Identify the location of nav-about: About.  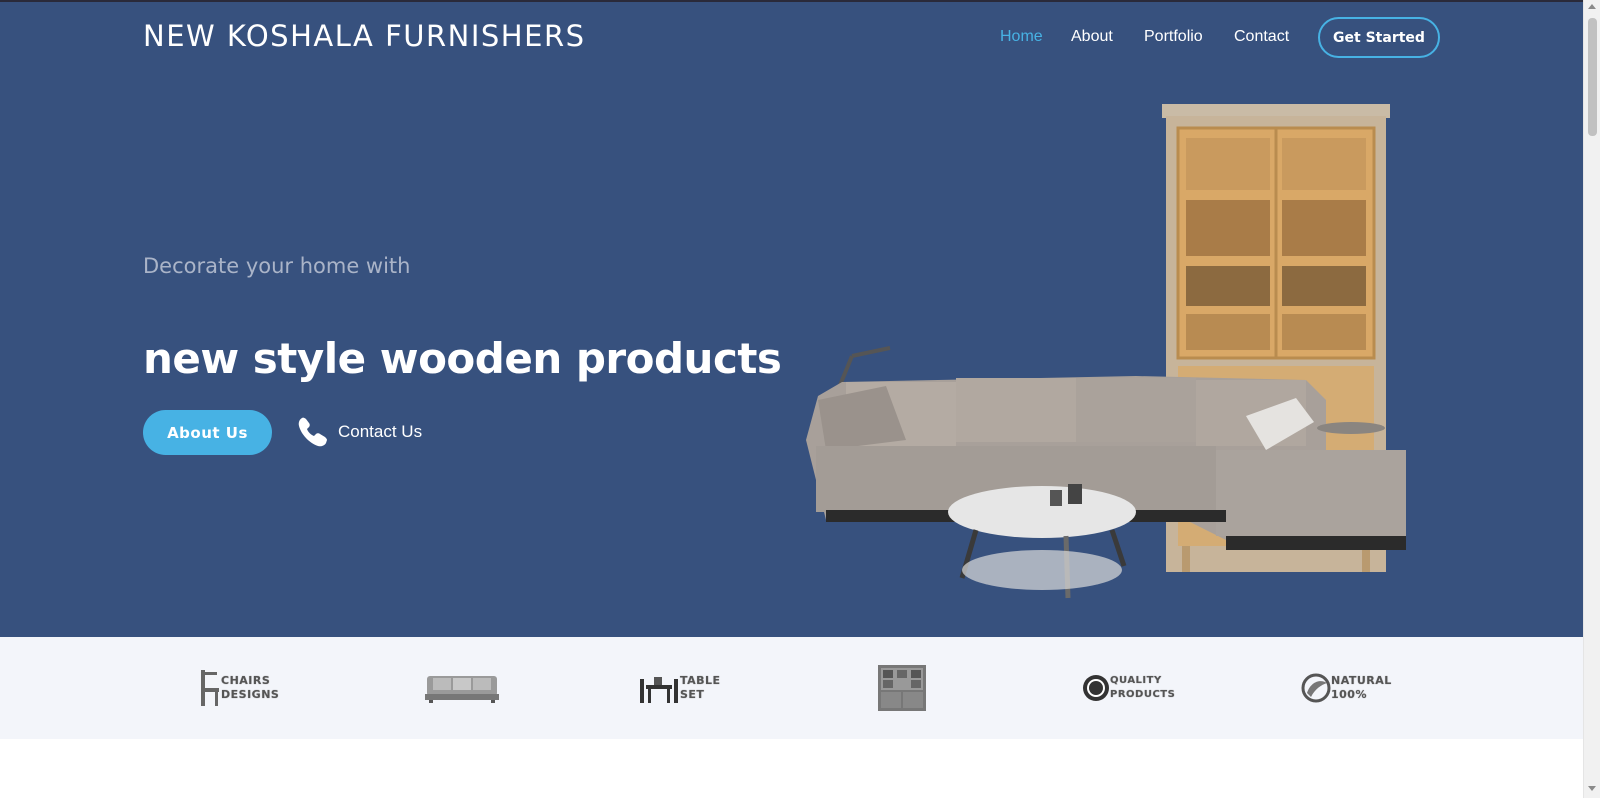
(1092, 37).